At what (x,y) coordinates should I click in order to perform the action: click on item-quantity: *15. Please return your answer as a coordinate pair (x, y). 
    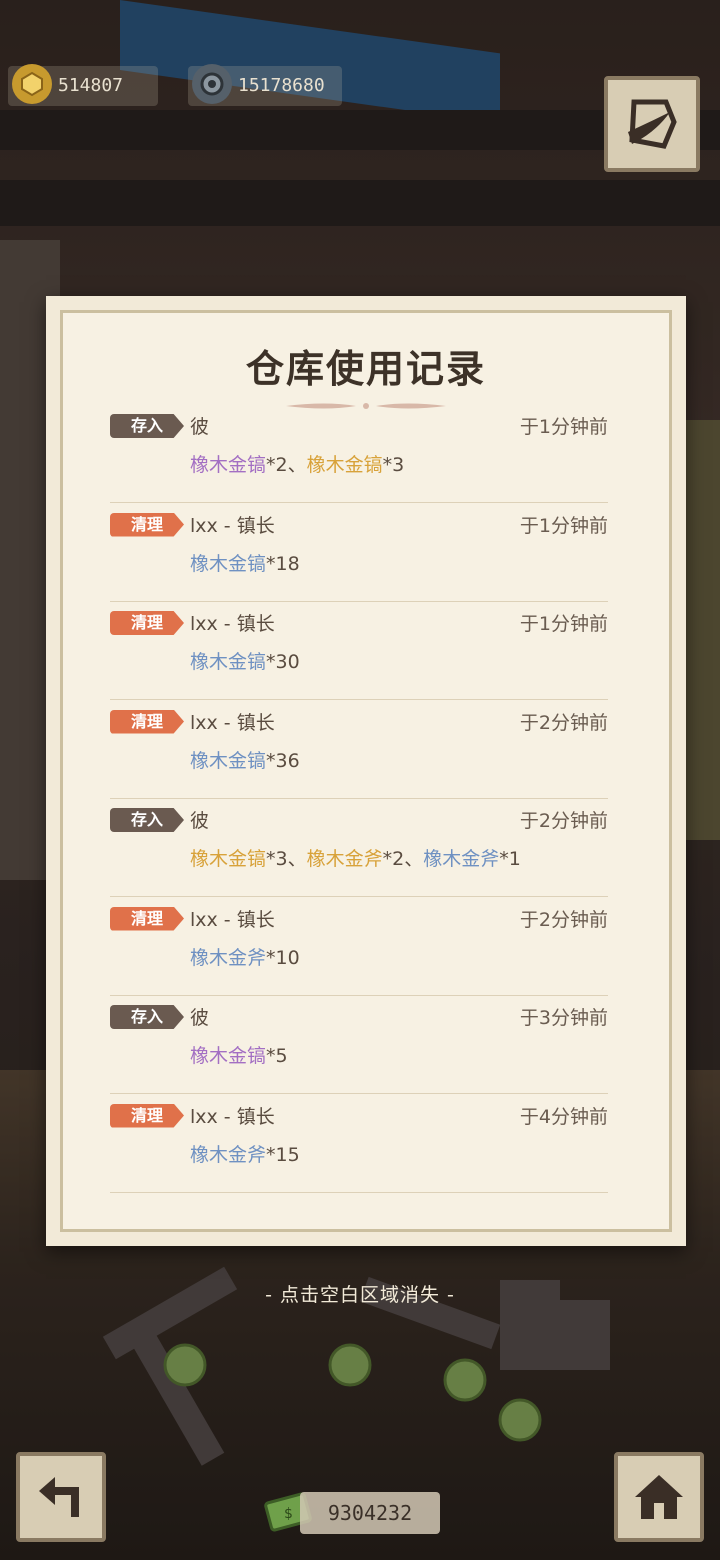
    Looking at the image, I should click on (283, 1154).